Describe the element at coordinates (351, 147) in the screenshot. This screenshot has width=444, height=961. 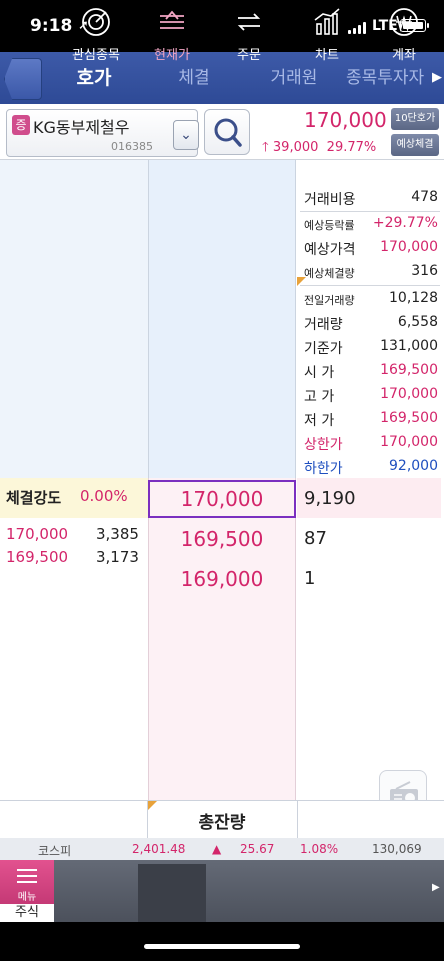
I see `change-percent: 29.77%` at that location.